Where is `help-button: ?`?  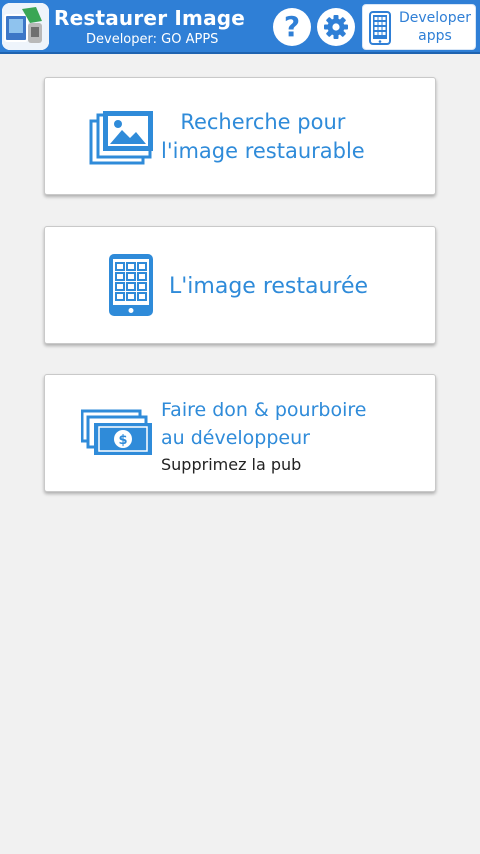
help-button: ? is located at coordinates (292, 27).